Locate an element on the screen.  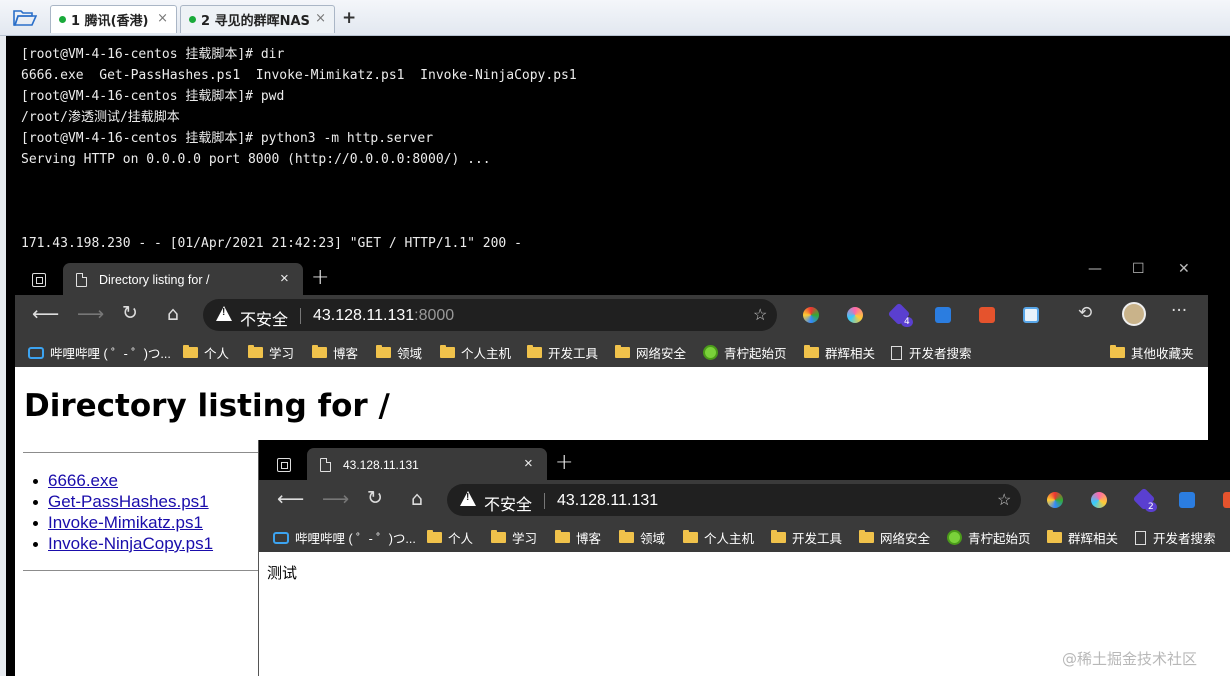
add-tab-button: + is located at coordinates (349, 18).